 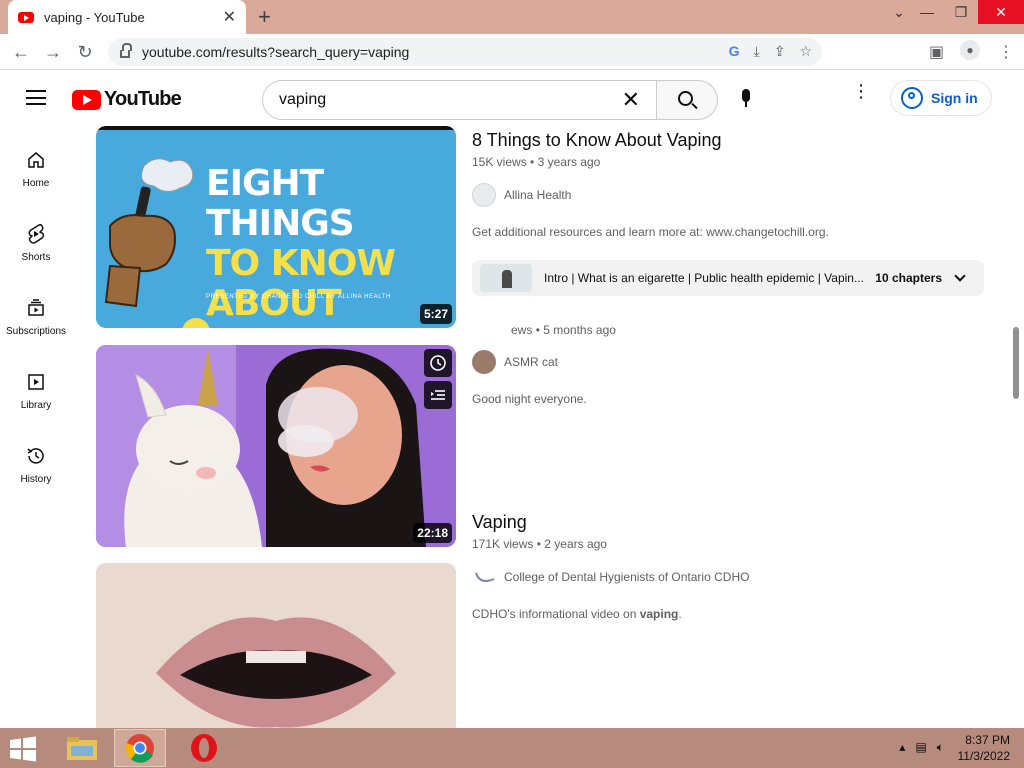 I want to click on upload-age: 5 months ago, so click(x=579, y=330).